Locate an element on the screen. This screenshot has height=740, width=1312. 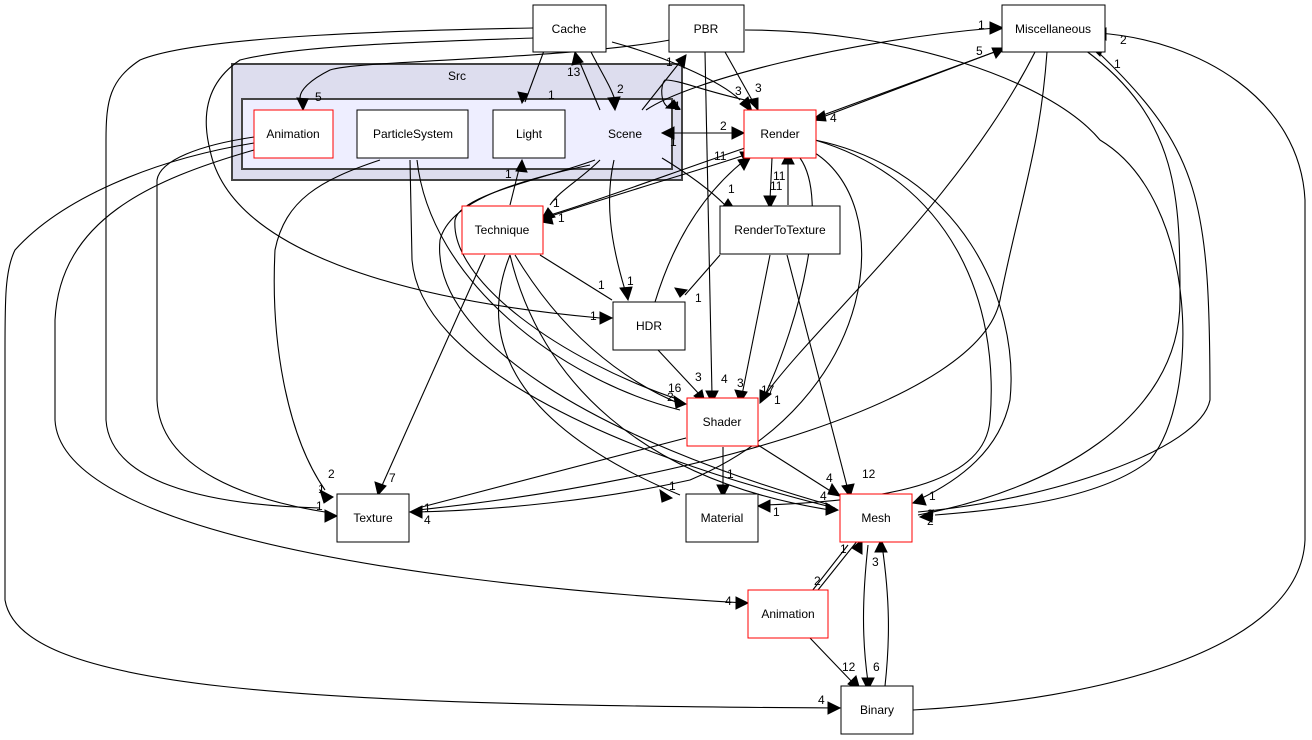
node-rendertotexture-label: RenderToTexture is located at coordinates (780, 230).